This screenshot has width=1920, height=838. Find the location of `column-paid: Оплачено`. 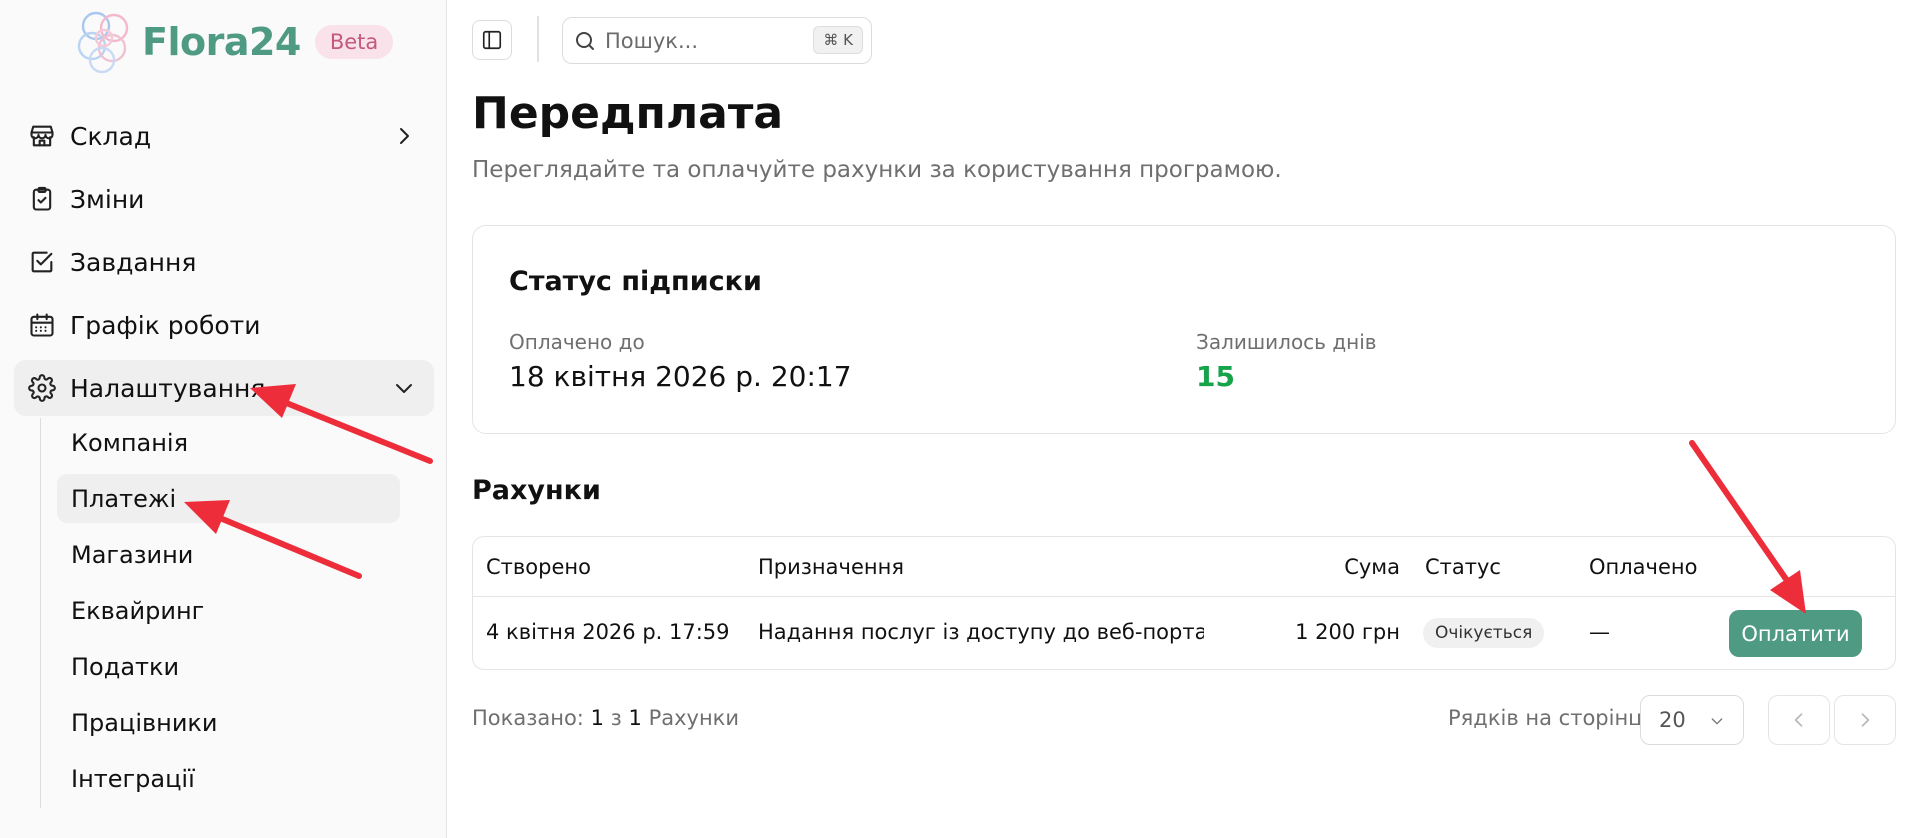

column-paid: Оплачено is located at coordinates (1643, 567).